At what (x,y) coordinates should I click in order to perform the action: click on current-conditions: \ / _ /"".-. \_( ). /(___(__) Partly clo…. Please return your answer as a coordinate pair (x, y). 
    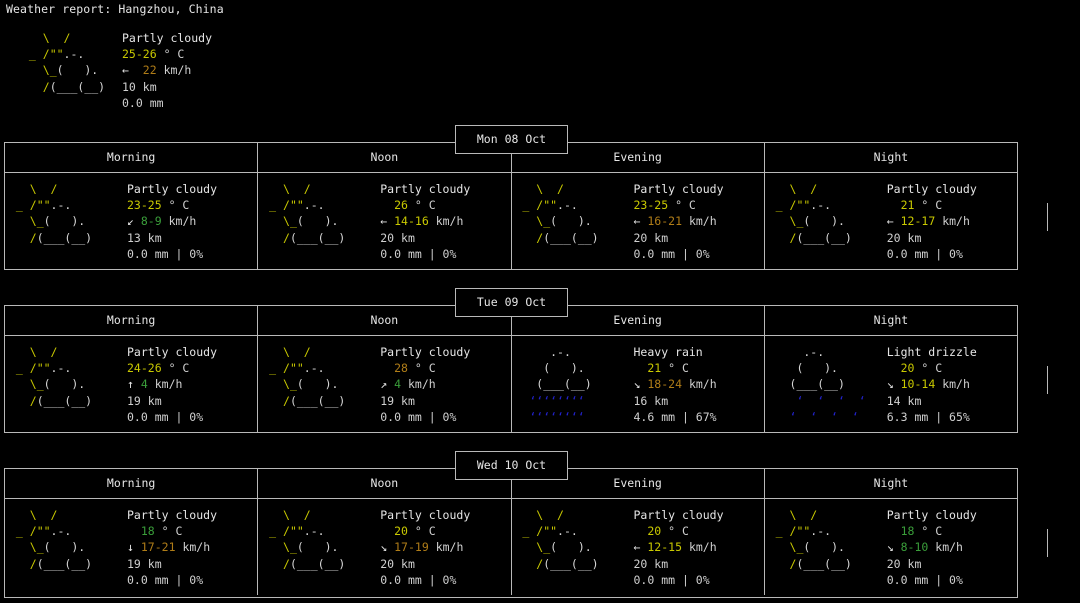
    Looking at the image, I should click on (110, 70).